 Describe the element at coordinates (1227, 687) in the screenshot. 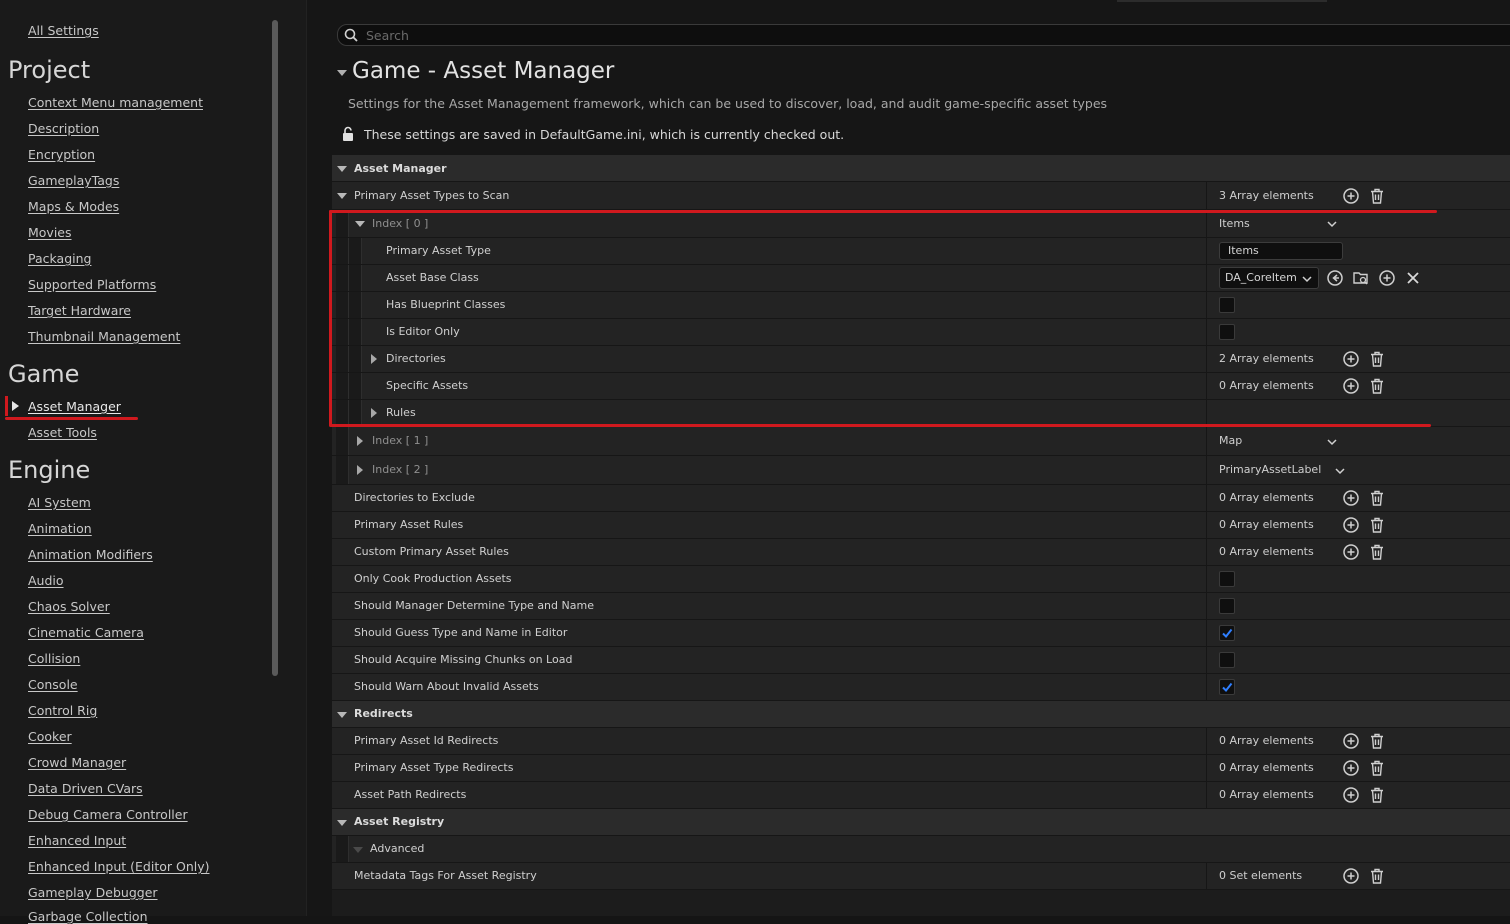

I see `should-warn-invalid-assets-checkbox` at that location.